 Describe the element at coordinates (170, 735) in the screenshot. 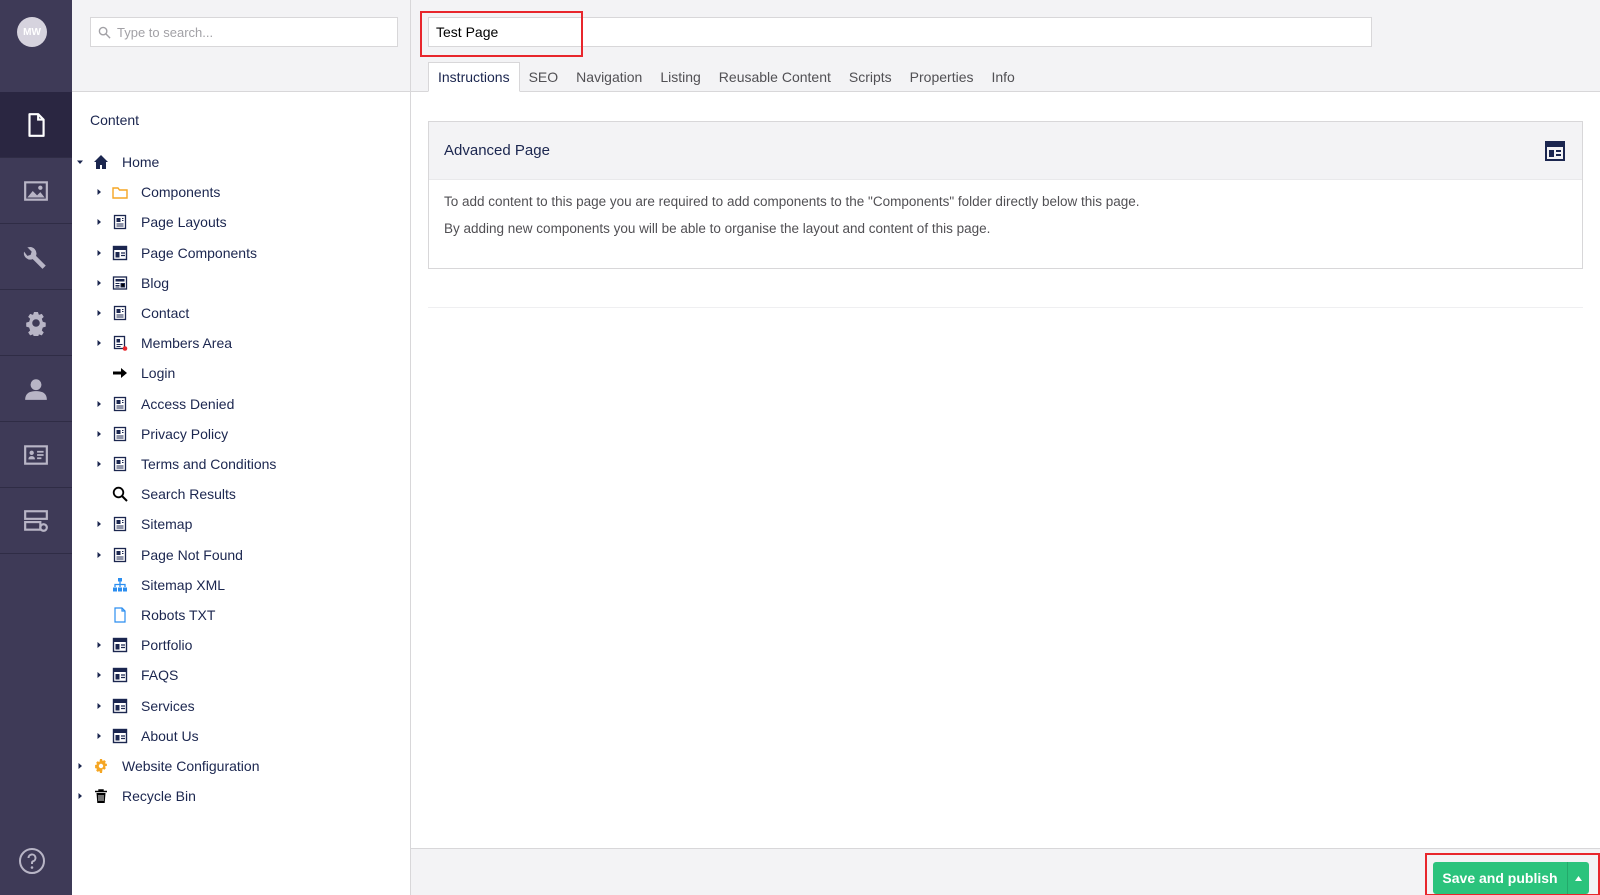

I see `tree-node-label: About Us` at that location.